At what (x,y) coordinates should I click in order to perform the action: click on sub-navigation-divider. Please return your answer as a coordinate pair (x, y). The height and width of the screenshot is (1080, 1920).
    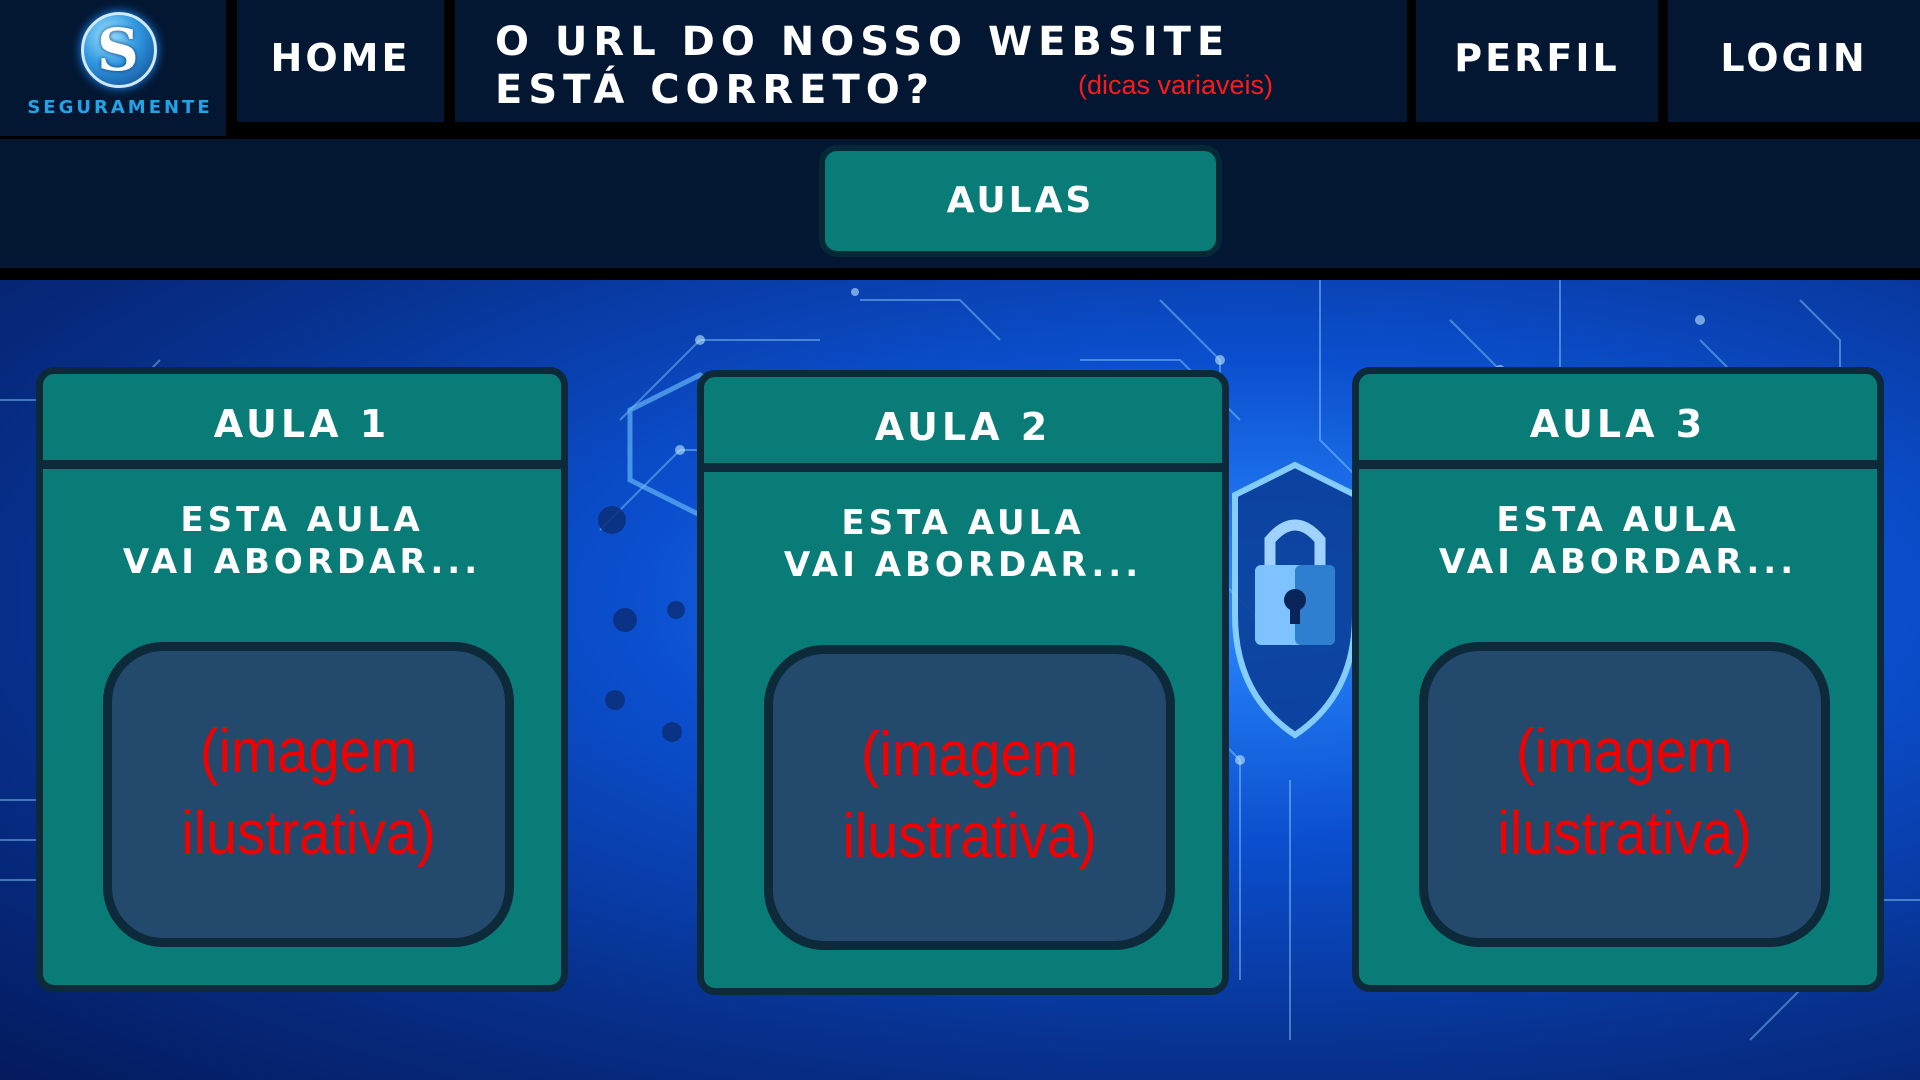
    Looking at the image, I should click on (960, 274).